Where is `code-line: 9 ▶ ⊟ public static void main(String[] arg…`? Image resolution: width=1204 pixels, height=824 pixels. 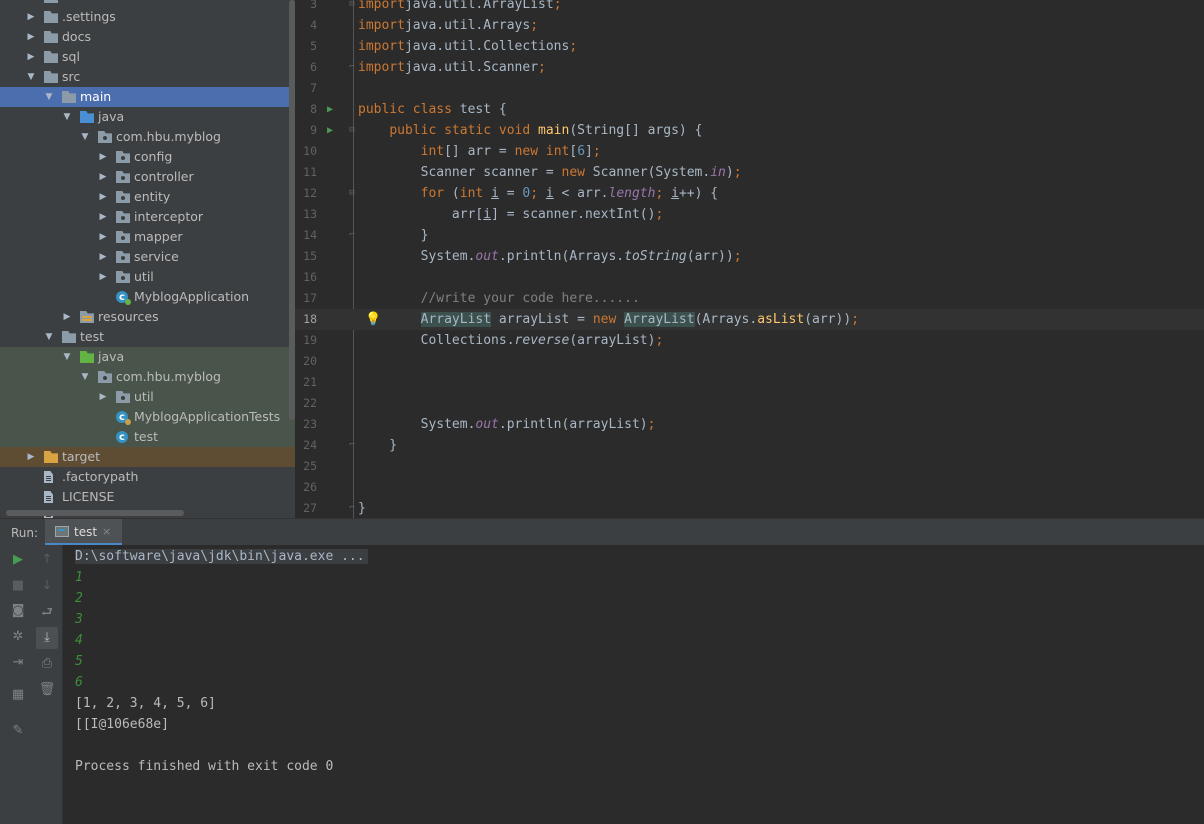 code-line: 9 ▶ ⊟ public static void main(String[] arg… is located at coordinates (749, 130).